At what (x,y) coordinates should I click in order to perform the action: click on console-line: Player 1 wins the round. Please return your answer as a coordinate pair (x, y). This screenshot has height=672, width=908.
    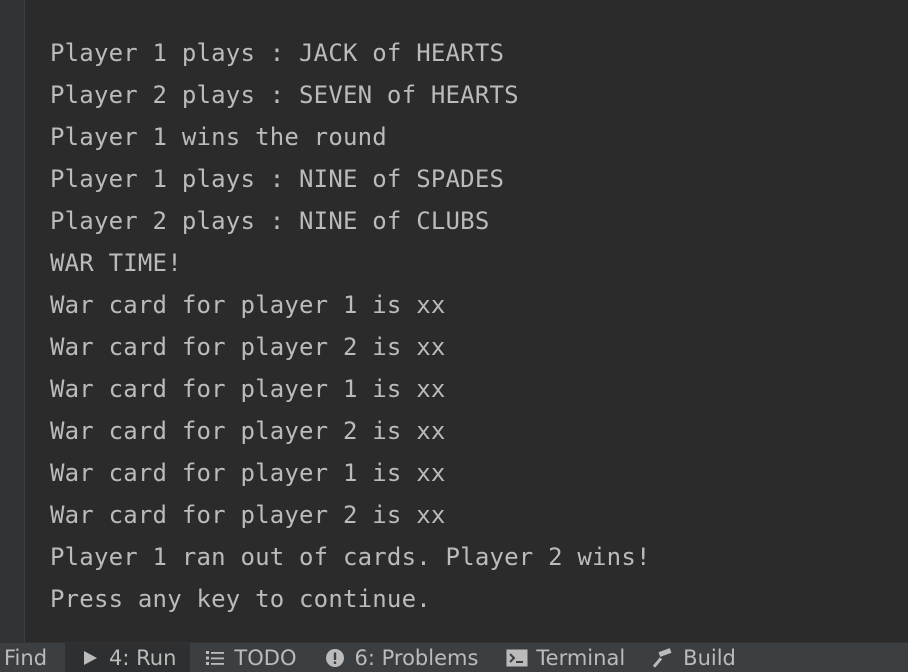
    Looking at the image, I should click on (218, 137).